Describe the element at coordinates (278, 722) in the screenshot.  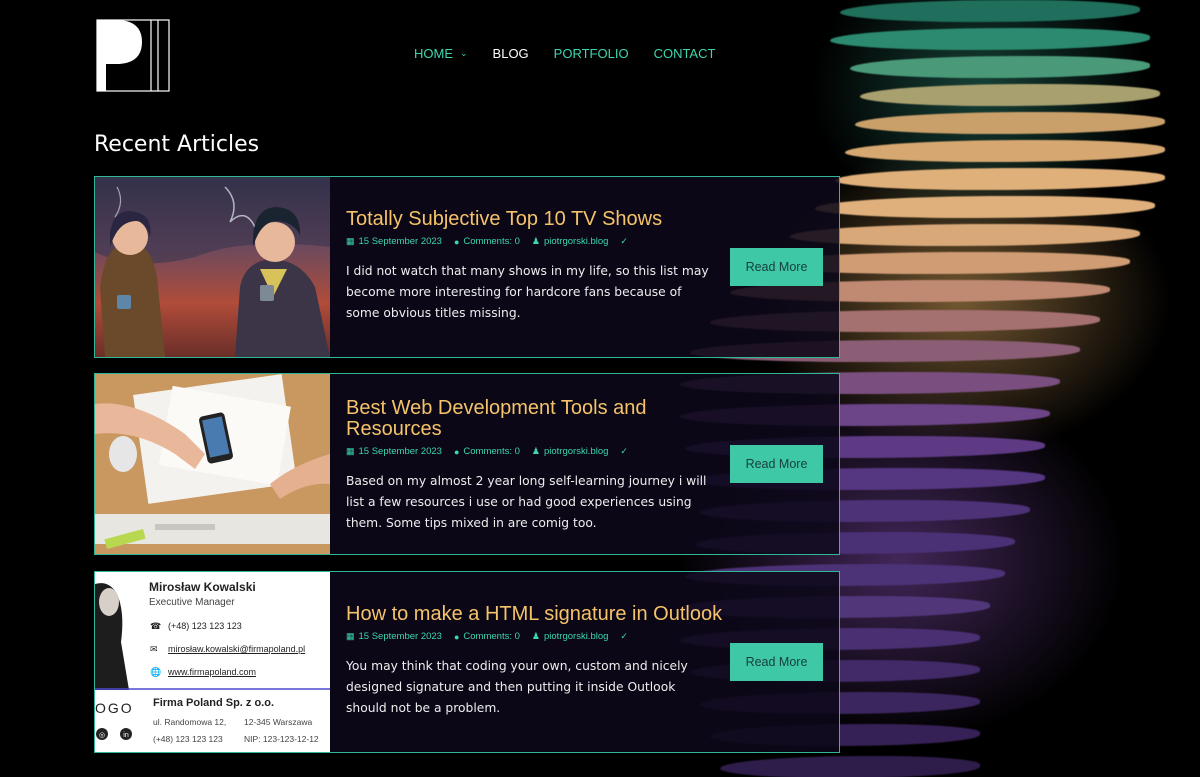
I see `signature-city: 12-345 Warszawa` at that location.